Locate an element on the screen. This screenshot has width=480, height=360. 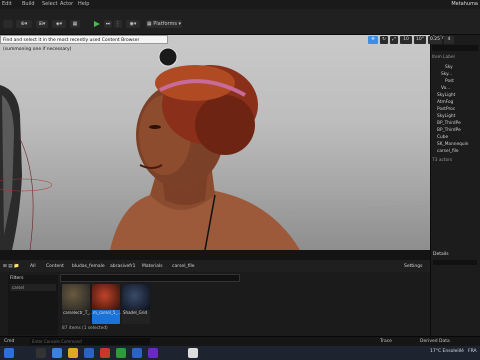
unreal-engine-icon is located at coordinates (193, 353).